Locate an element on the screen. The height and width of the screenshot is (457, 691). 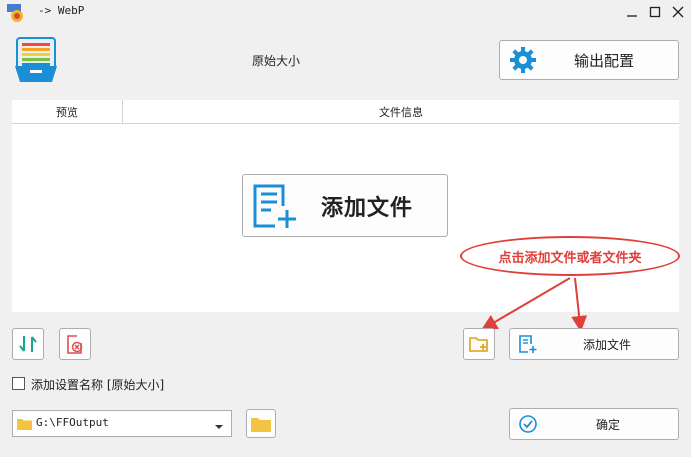
confirm-label: 确定 is located at coordinates (608, 424).